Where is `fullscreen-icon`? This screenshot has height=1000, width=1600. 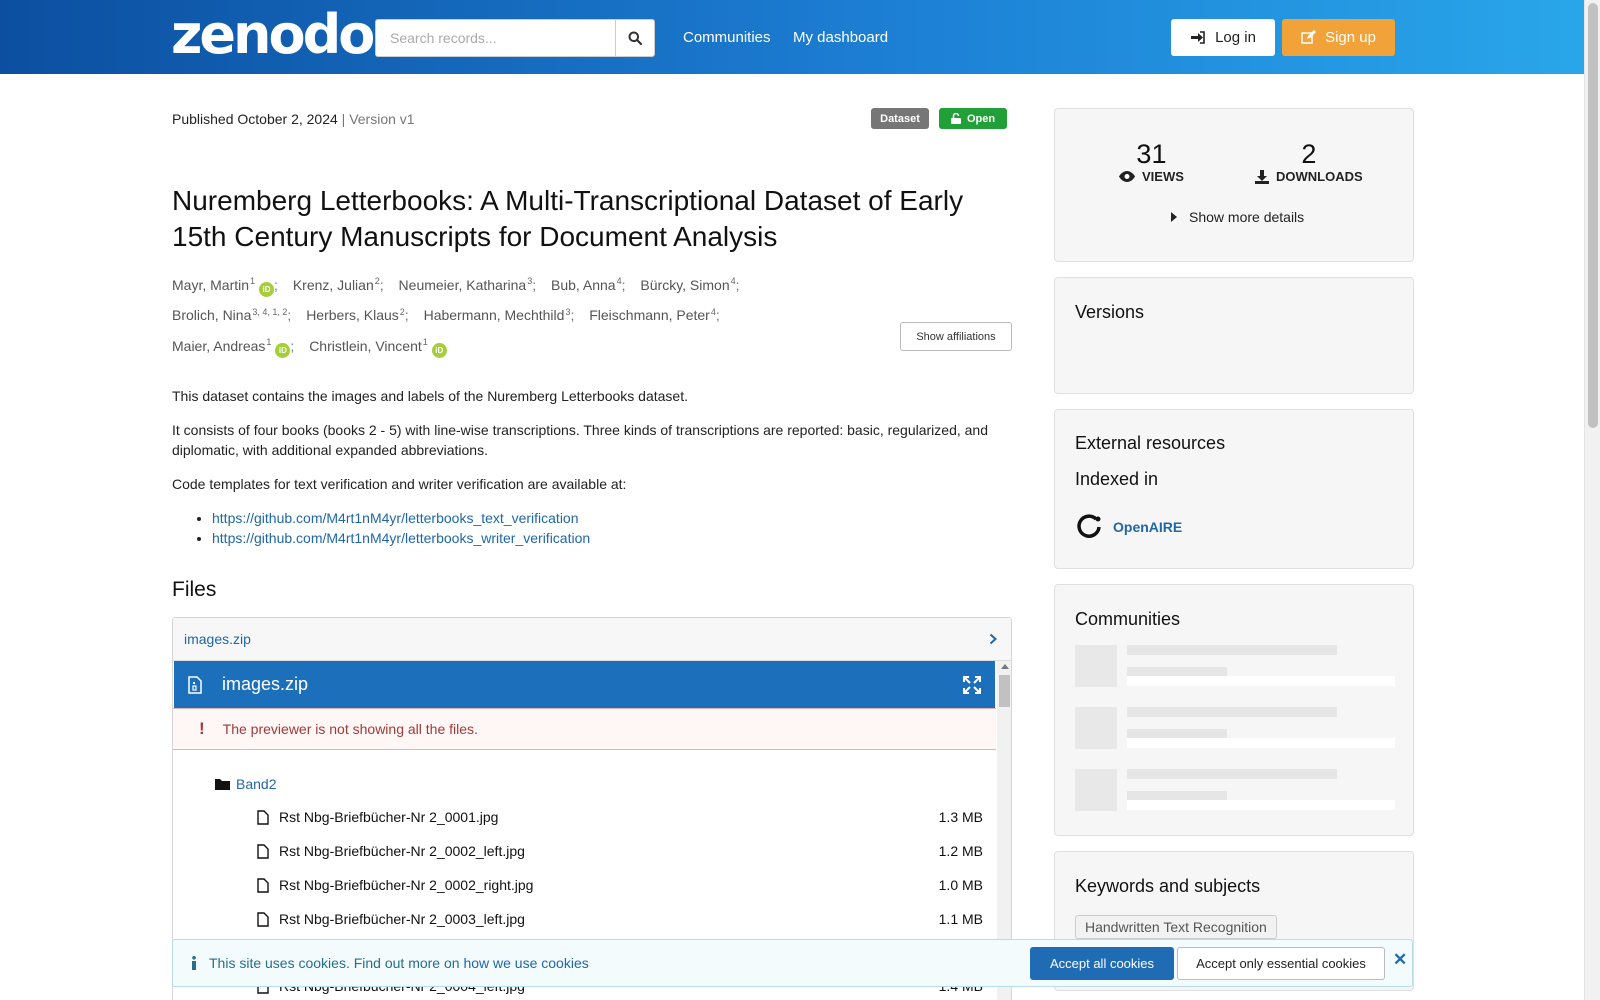 fullscreen-icon is located at coordinates (972, 684).